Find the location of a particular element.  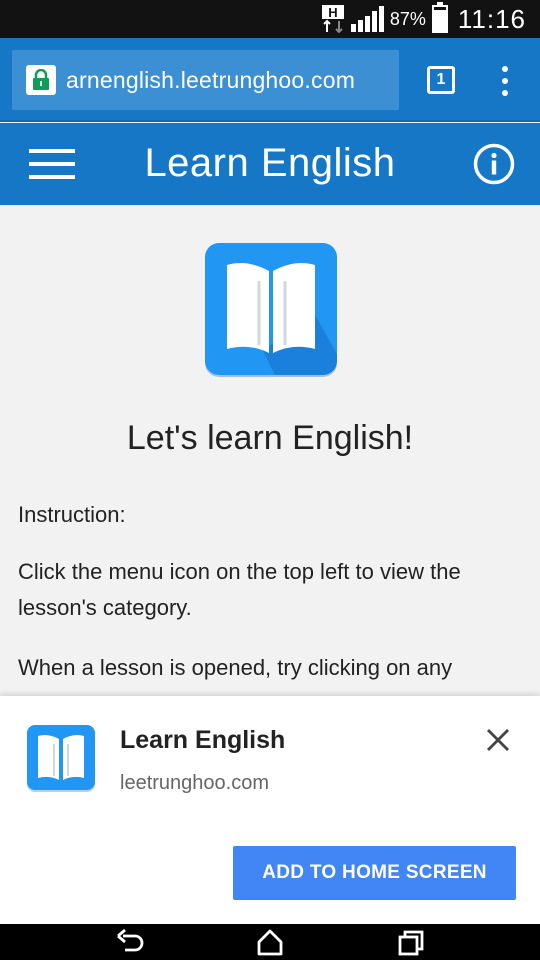

tab-switcher-button: 1 is located at coordinates (441, 80).